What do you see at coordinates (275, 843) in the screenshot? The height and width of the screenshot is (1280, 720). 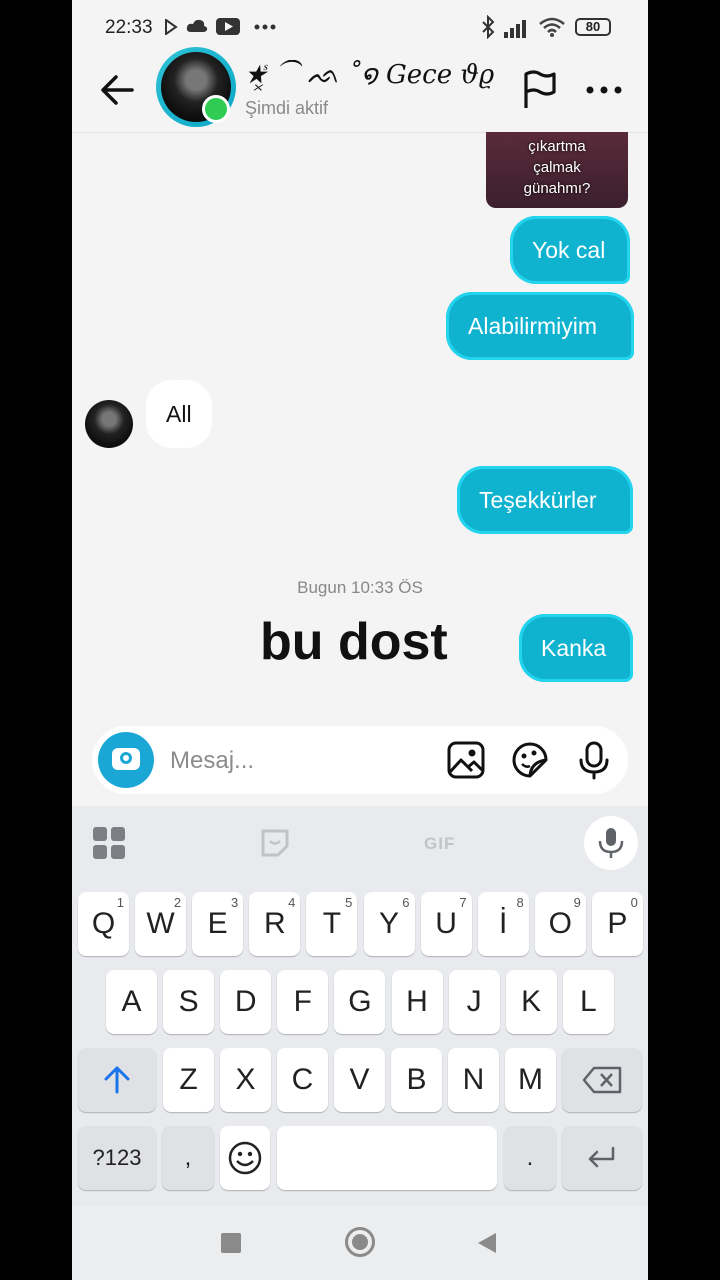 I see `keyboard-sticker-icon` at bounding box center [275, 843].